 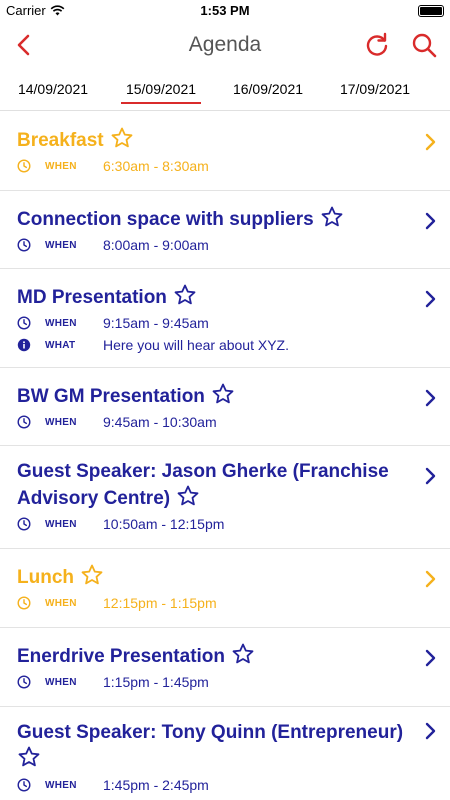 I want to click on item-title-line: Breakfast, so click(x=213, y=139).